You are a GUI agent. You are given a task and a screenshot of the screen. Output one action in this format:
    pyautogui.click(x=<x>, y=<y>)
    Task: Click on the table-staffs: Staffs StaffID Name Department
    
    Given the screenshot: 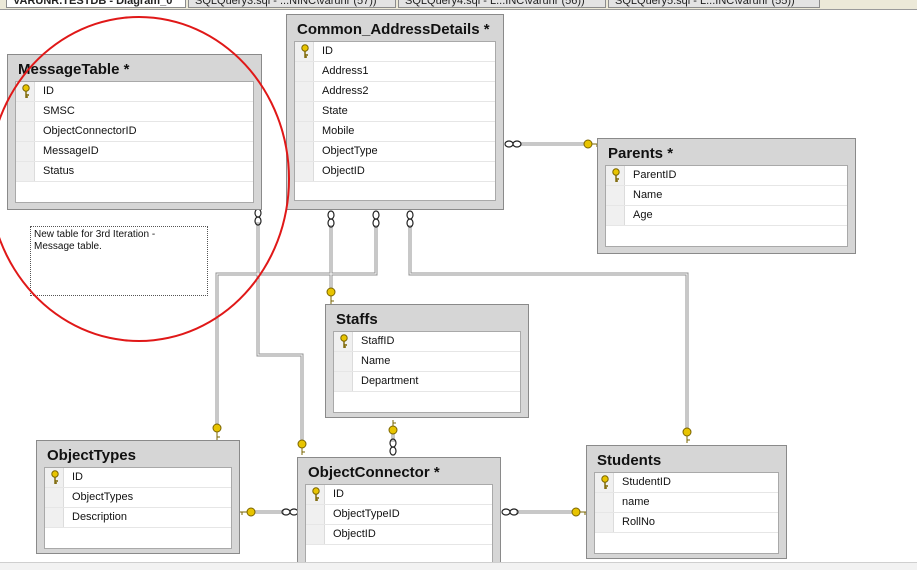 What is the action you would take?
    pyautogui.click(x=427, y=361)
    